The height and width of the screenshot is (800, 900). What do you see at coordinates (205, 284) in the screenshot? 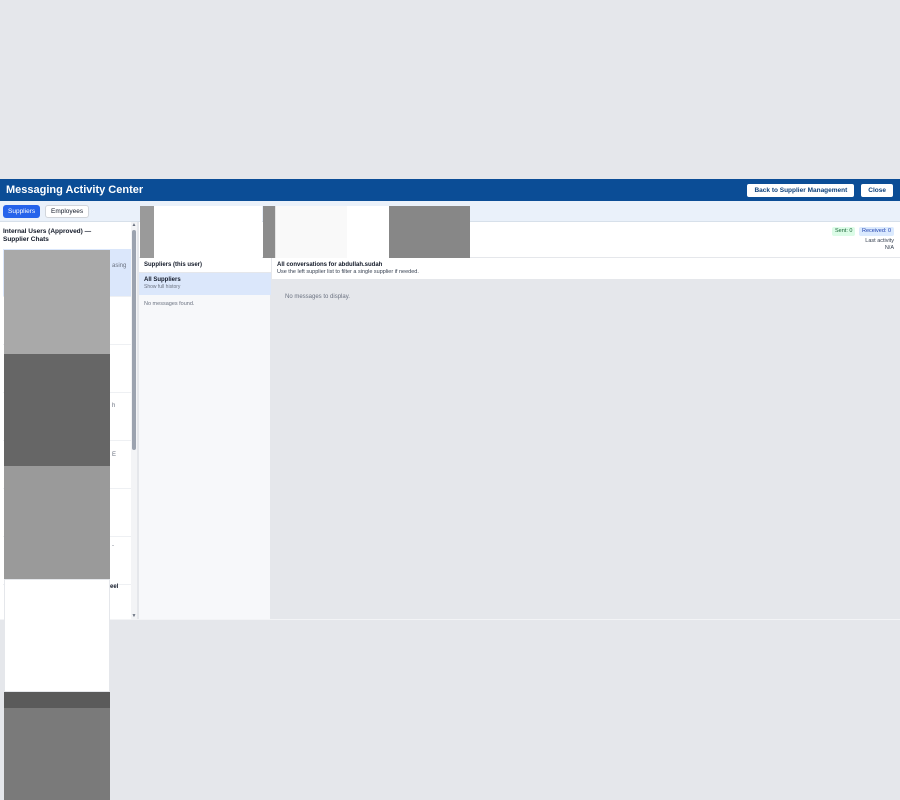
I see `supplier-item-all: All Suppliers Show full history` at bounding box center [205, 284].